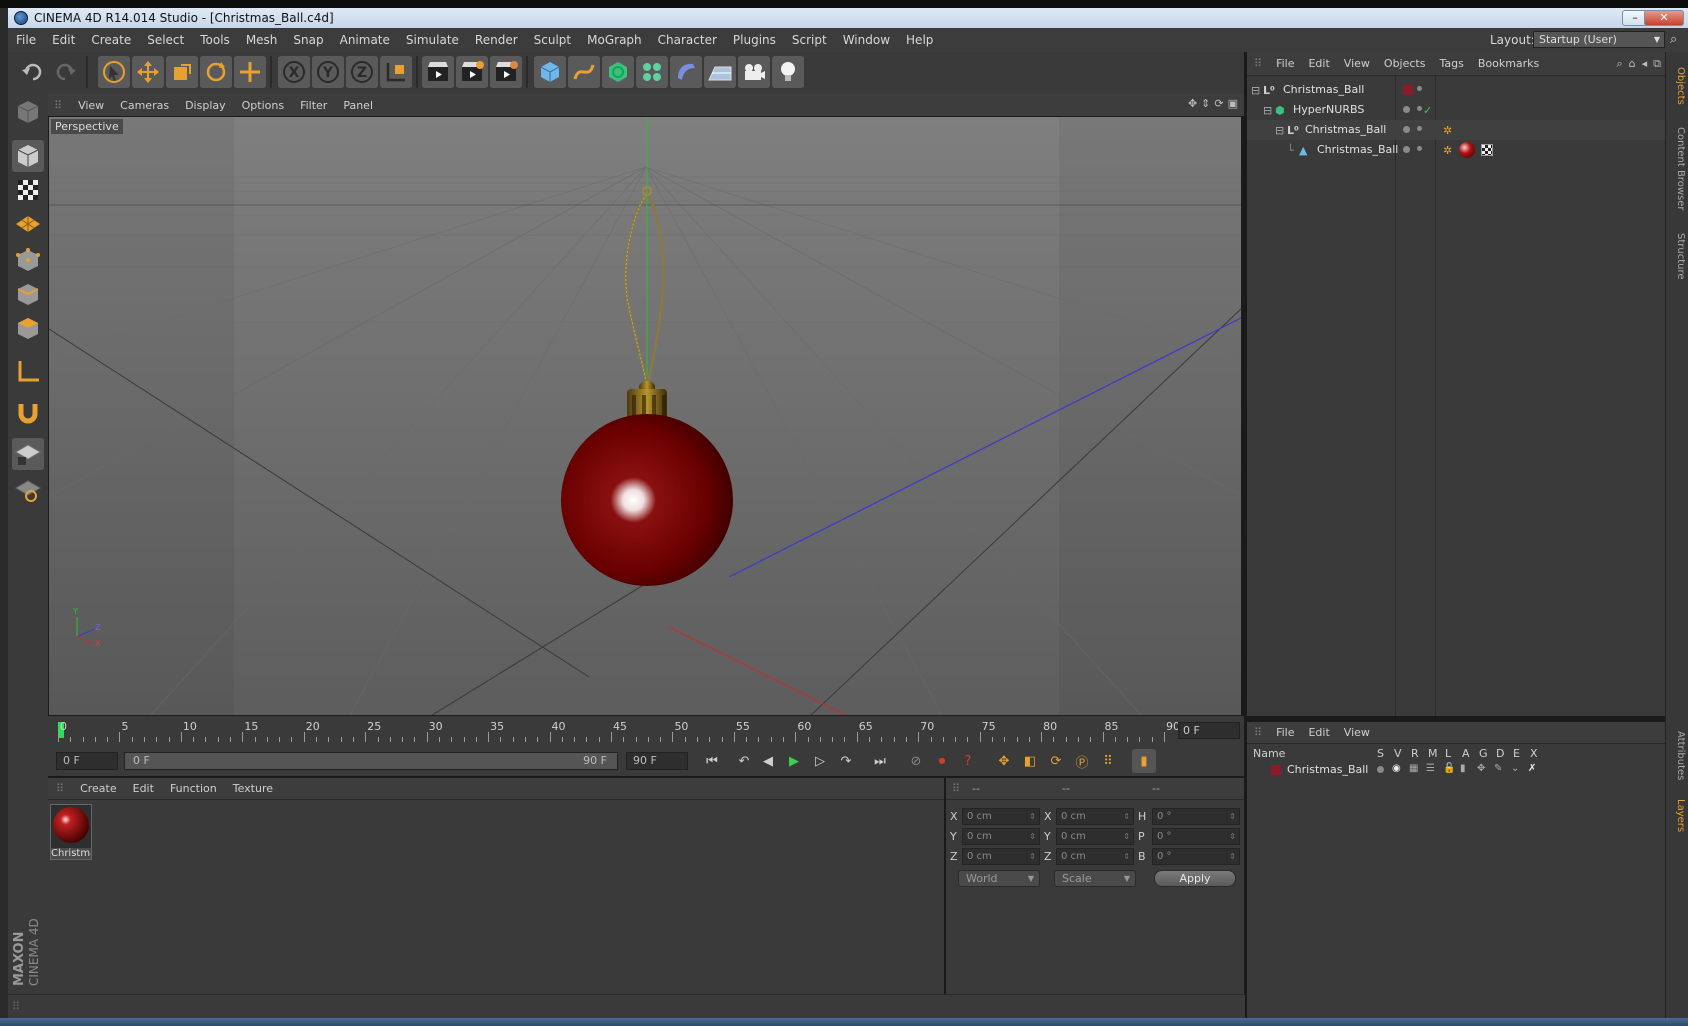 The image size is (1688, 1026). What do you see at coordinates (1427, 110) in the screenshot?
I see `enabled-check-icon: ✓` at bounding box center [1427, 110].